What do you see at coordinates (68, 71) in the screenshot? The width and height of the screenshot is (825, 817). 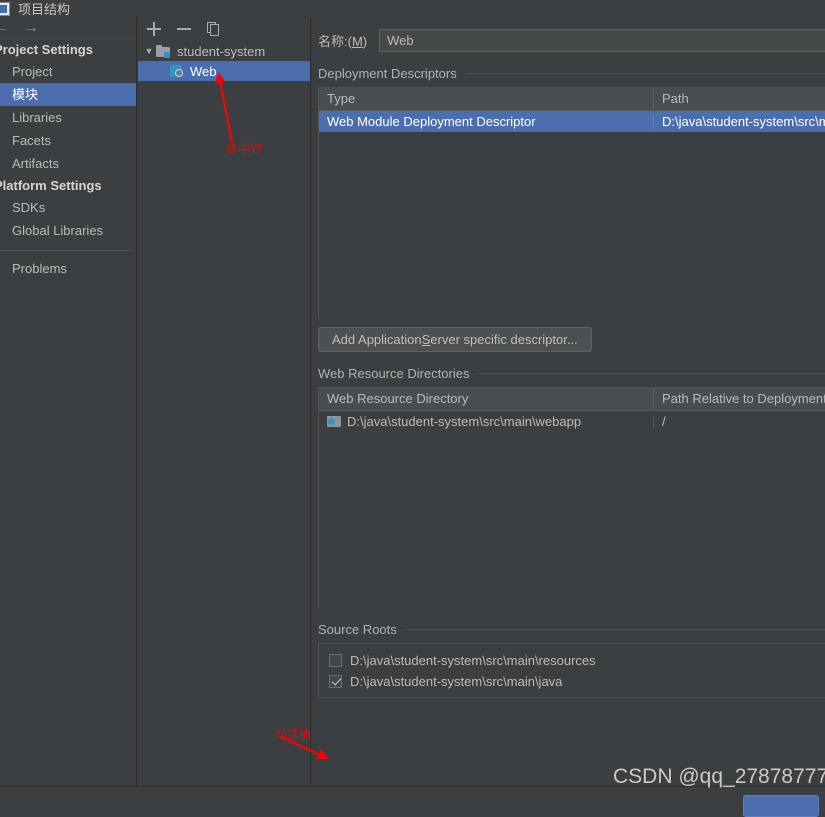 I see `sidebar-item-project: Project` at bounding box center [68, 71].